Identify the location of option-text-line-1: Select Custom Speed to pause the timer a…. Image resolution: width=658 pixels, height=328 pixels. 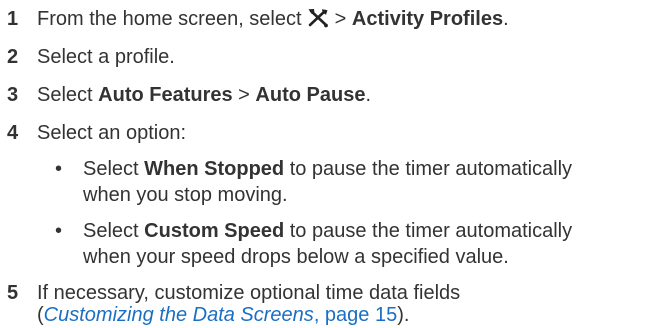
(327, 231).